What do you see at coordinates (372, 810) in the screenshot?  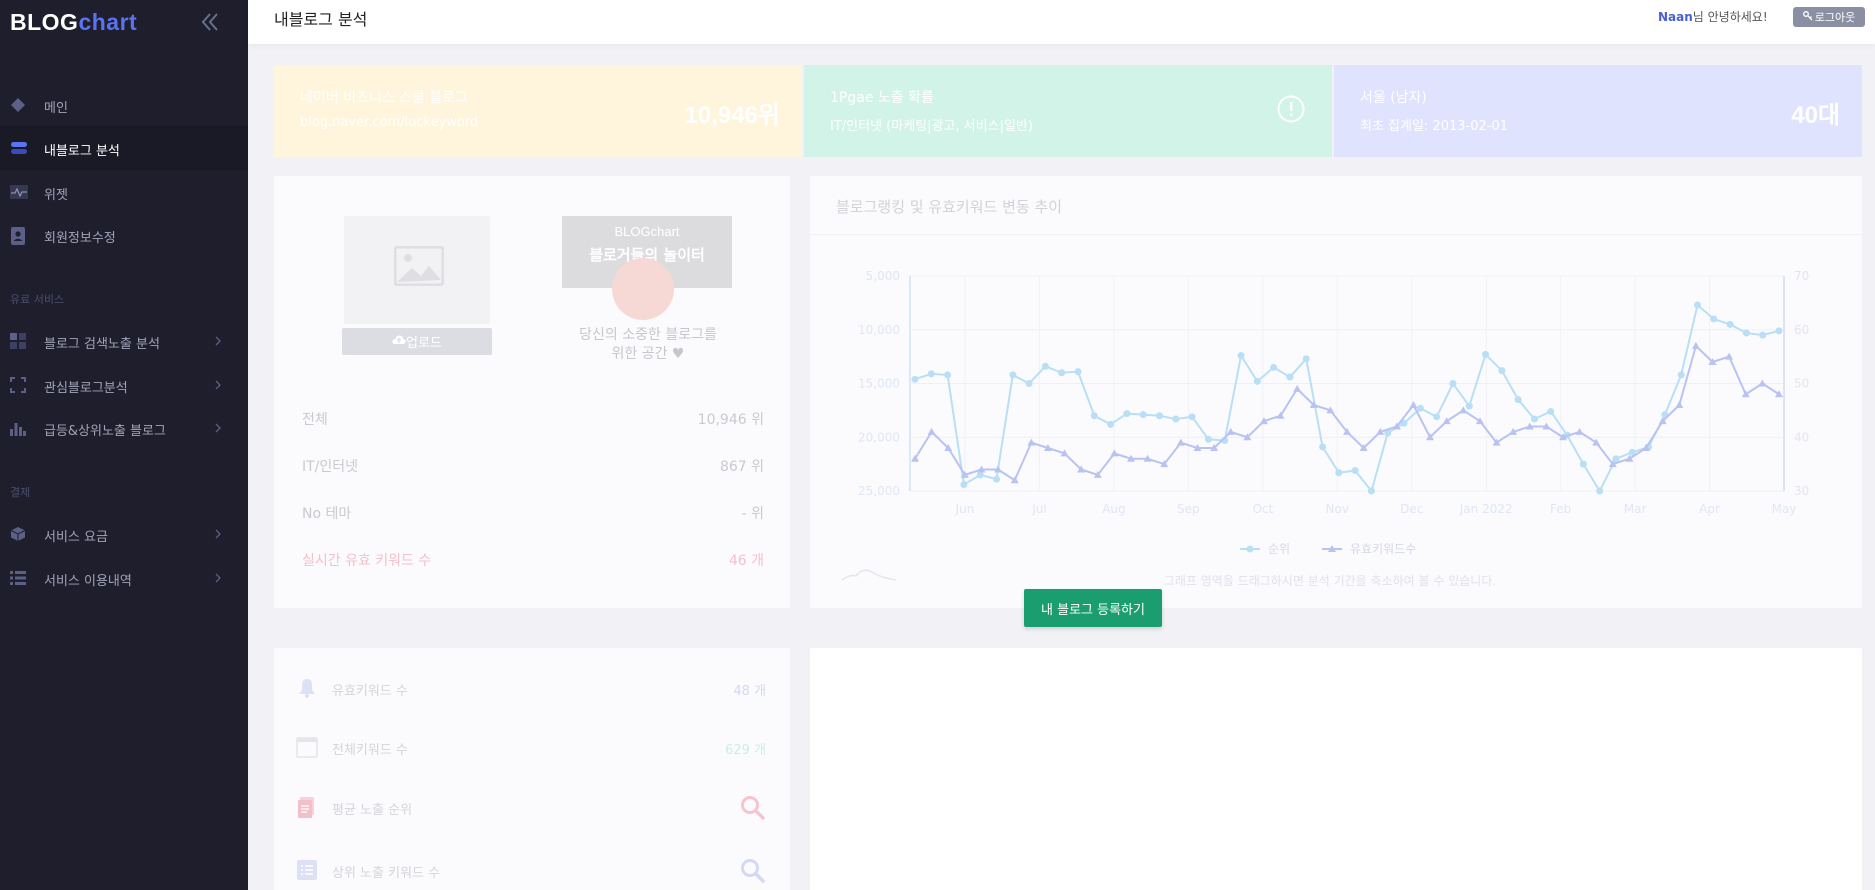 I see `keyword-row-label: 평균 노출 순위` at bounding box center [372, 810].